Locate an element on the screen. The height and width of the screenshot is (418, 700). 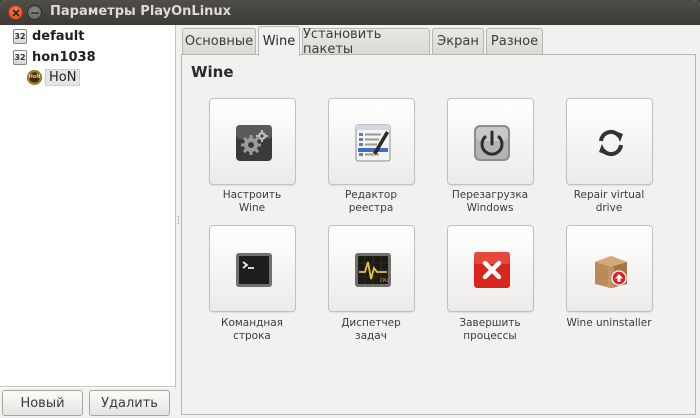
svg-text: CPU is located at coordinates (384, 280).